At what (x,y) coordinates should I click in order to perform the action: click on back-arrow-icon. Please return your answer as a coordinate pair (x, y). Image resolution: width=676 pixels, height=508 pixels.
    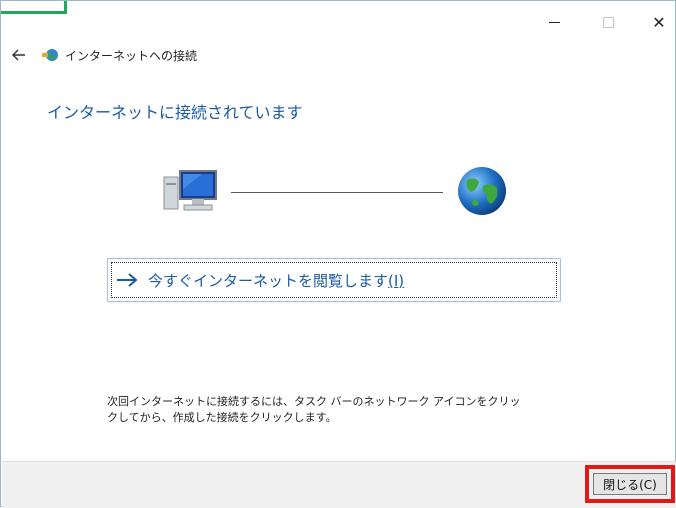
    Looking at the image, I should click on (19, 55).